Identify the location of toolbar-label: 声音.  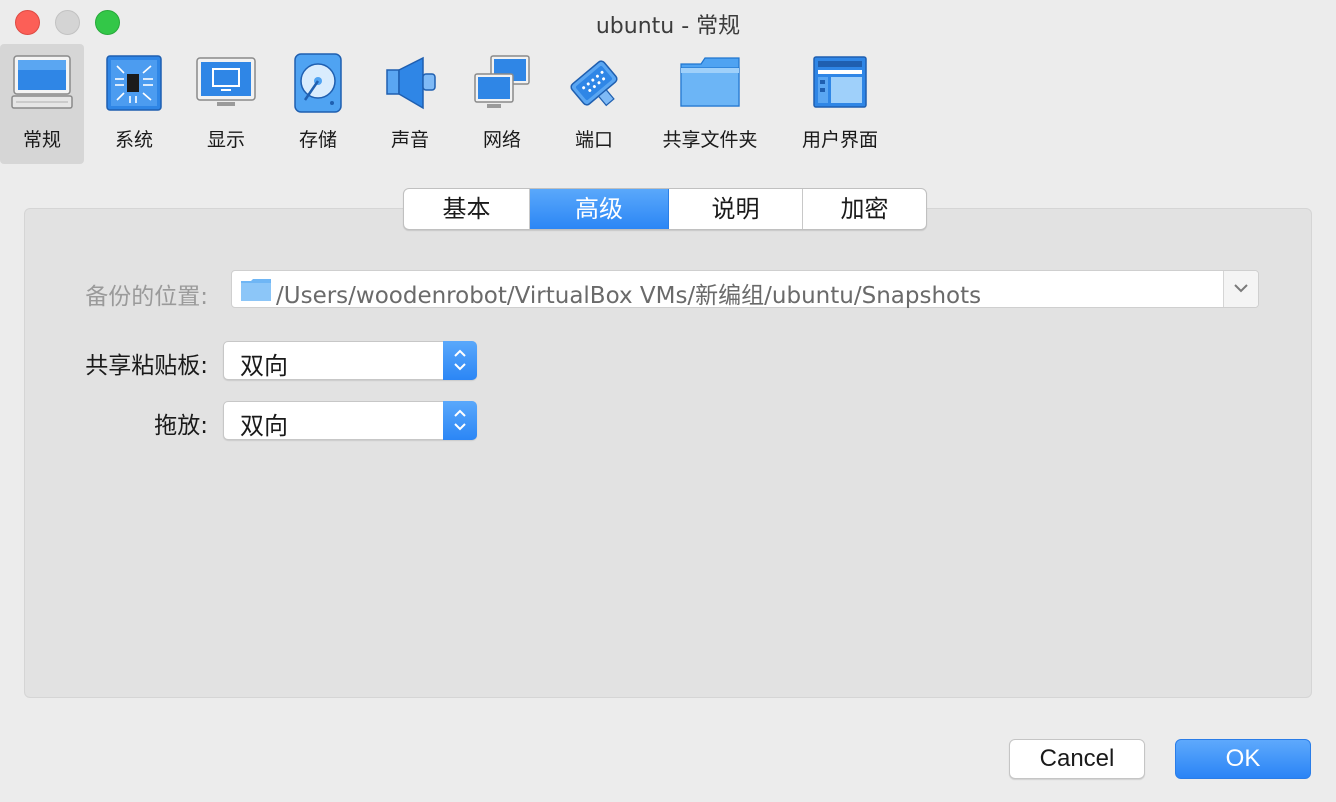
(409, 140).